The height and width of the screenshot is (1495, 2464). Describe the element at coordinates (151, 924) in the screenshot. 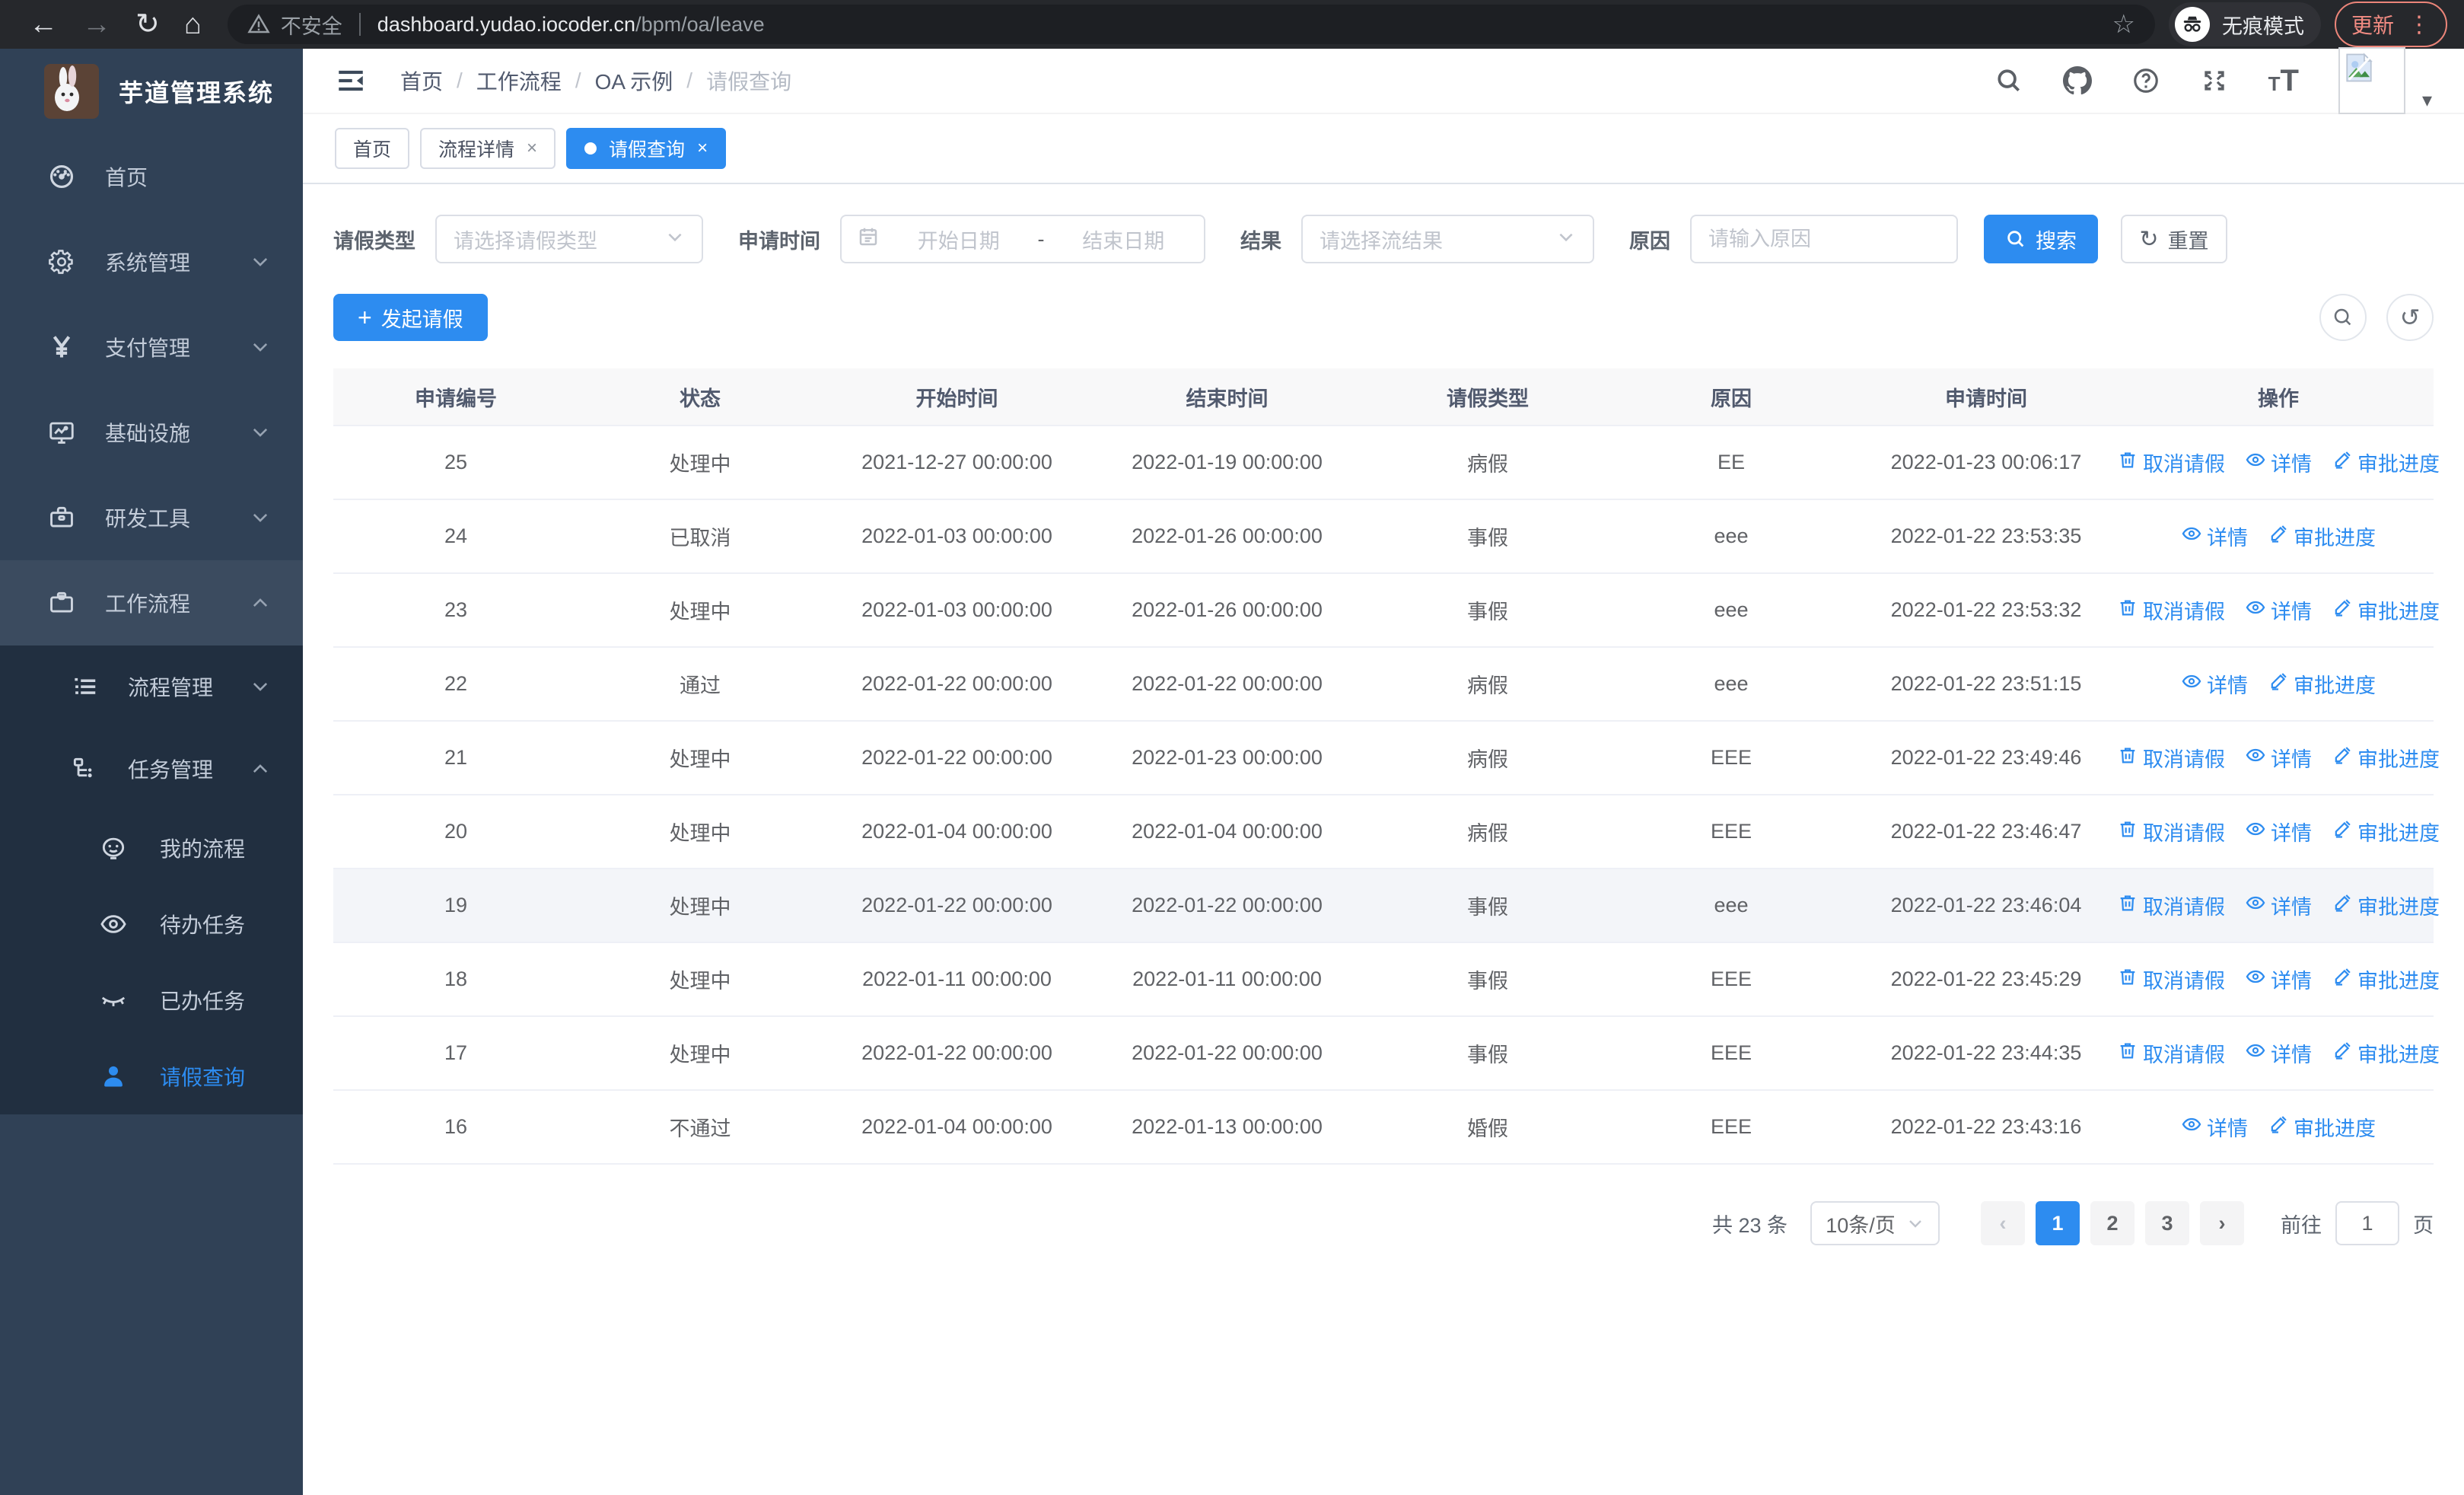

I see `sidebar-item-待办任务: 待办任务` at that location.